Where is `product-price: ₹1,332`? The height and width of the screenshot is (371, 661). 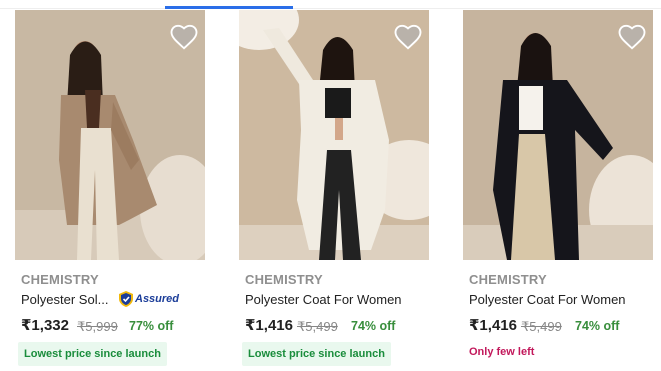
product-price: ₹1,332 is located at coordinates (45, 325).